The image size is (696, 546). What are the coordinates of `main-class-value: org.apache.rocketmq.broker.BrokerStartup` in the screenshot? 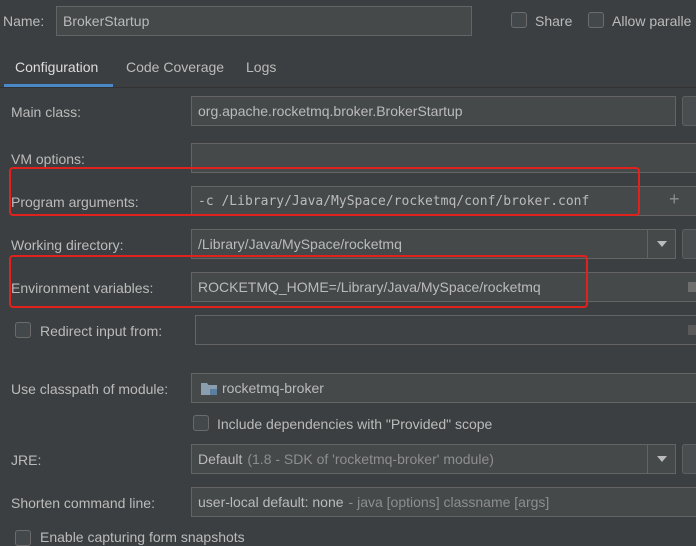 It's located at (330, 111).